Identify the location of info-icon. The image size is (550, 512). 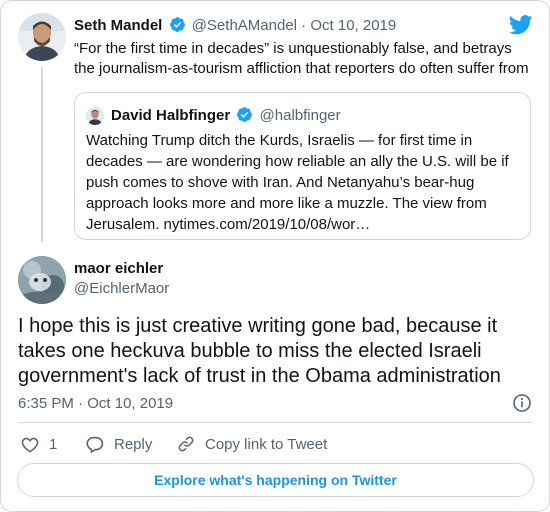
(522, 405).